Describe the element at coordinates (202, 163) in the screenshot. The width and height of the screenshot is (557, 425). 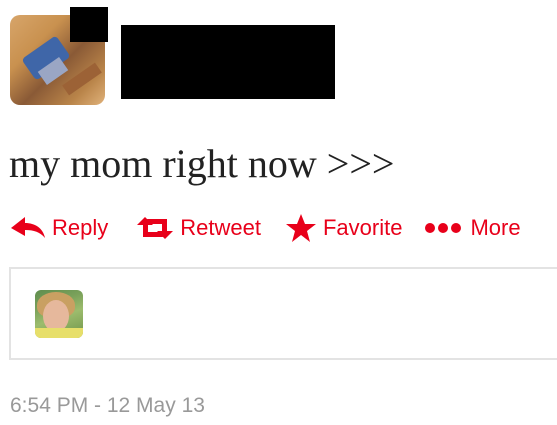
I see `tweet-text: my mom right now >>>` at that location.